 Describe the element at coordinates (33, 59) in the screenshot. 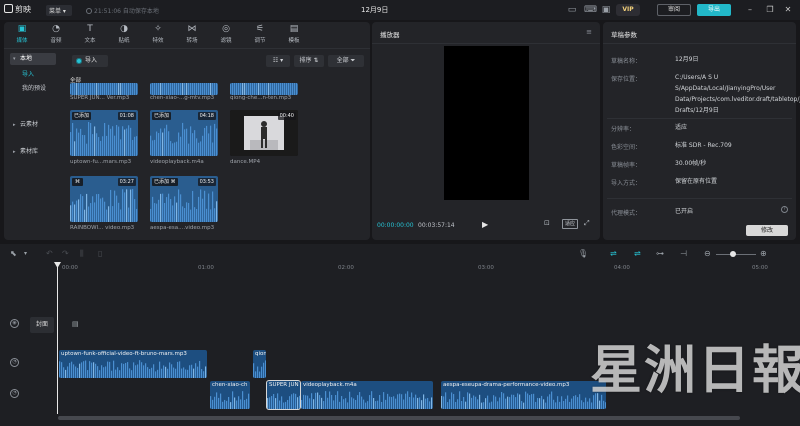

I see `sidebar-item-local: 本地` at that location.